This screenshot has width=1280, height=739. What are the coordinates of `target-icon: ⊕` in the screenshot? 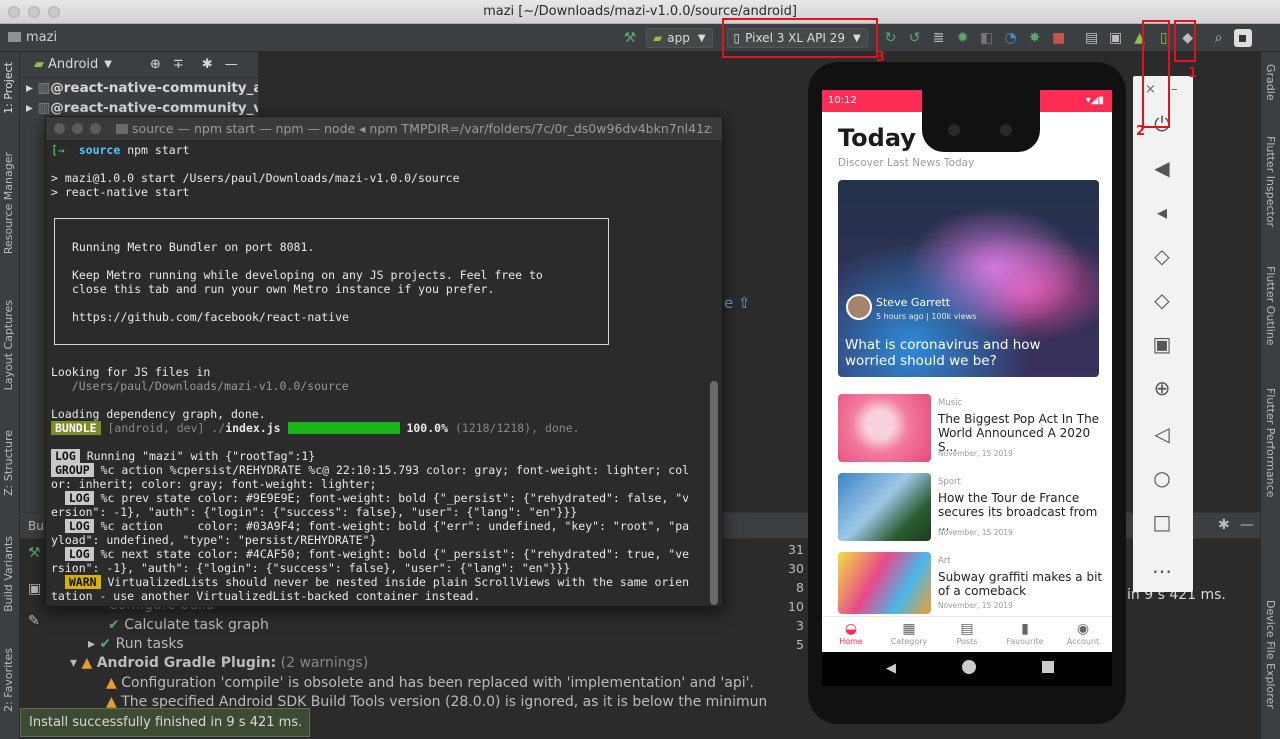 It's located at (155, 64).